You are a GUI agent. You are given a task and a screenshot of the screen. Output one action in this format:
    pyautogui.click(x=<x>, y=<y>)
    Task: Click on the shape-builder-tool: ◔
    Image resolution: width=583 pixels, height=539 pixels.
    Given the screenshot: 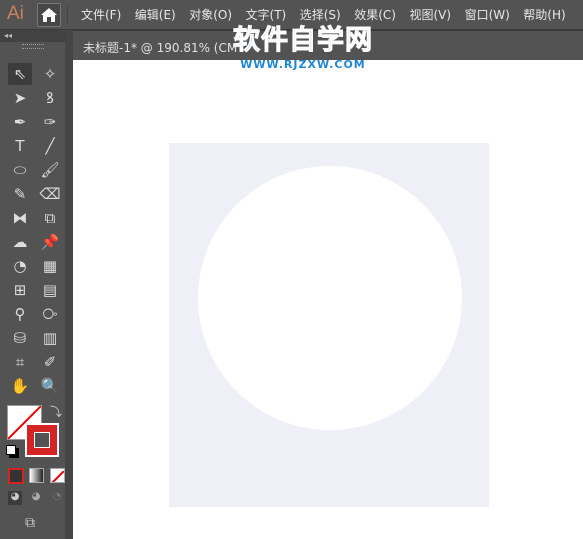 What is the action you would take?
    pyautogui.click(x=20, y=266)
    